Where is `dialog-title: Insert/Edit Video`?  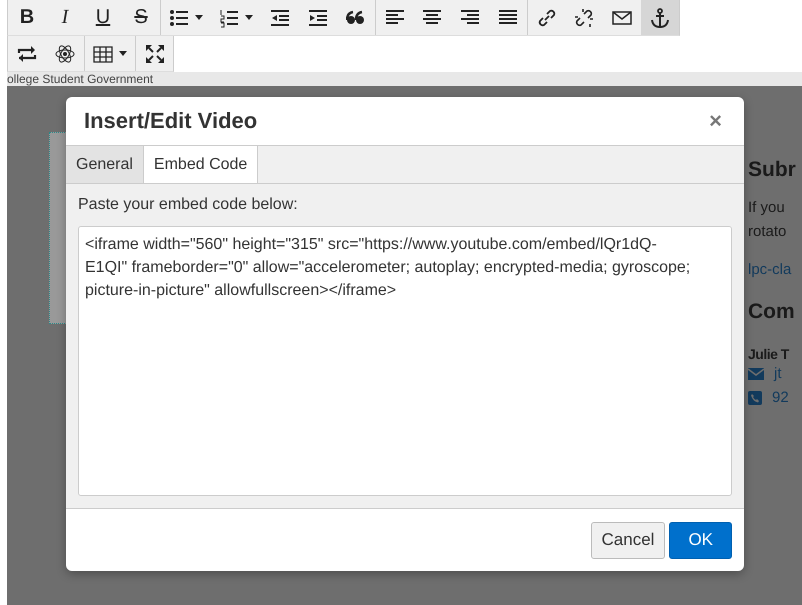
dialog-title: Insert/Edit Video is located at coordinates (171, 121).